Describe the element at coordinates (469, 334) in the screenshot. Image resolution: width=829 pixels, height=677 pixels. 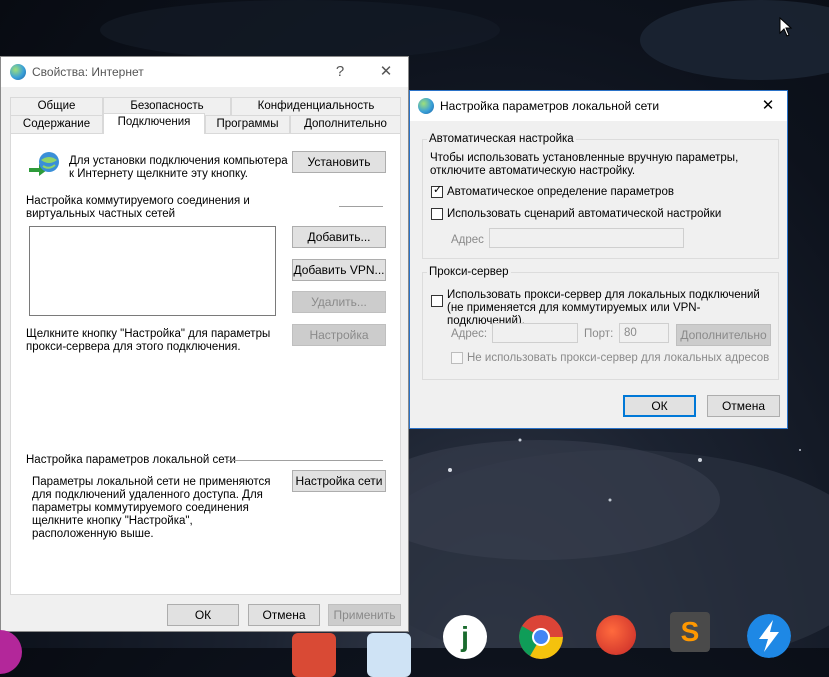
I see `proxy-address-label: Адрес:` at that location.